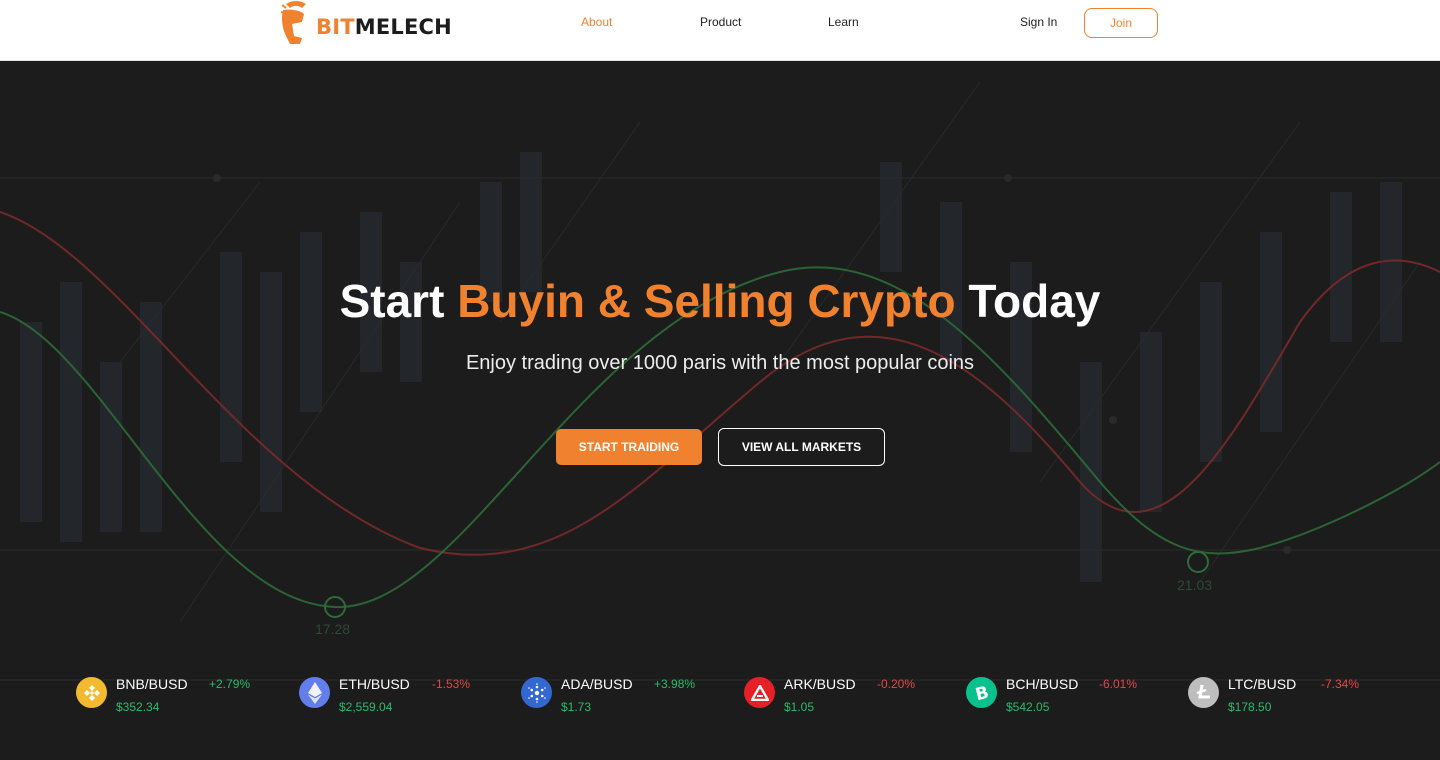  Describe the element at coordinates (1121, 23) in the screenshot. I see `join-button: Join` at that location.